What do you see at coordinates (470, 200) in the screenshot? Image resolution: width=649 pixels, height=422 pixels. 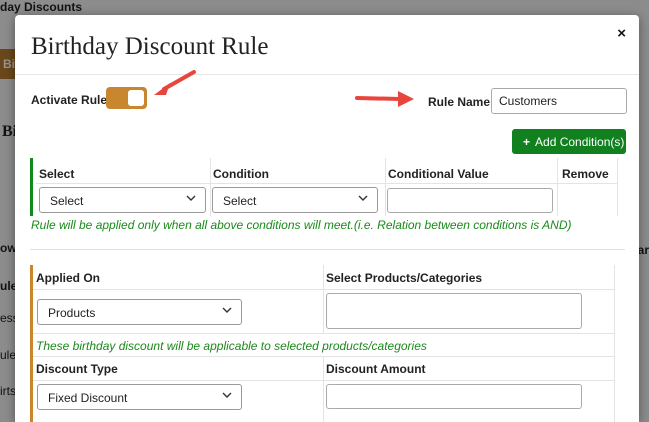 I see `conditional-value-input` at bounding box center [470, 200].